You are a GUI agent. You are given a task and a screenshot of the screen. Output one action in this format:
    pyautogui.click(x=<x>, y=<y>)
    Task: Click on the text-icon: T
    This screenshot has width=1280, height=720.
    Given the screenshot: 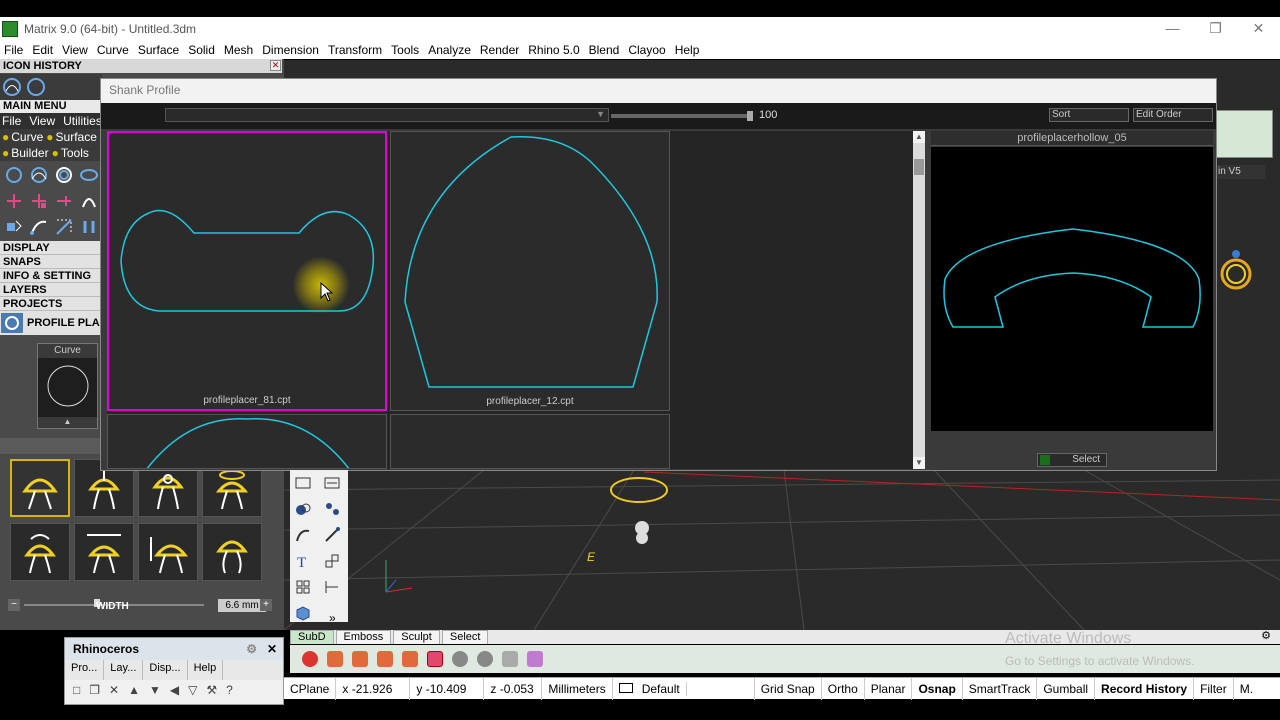 What is the action you would take?
    pyautogui.click(x=303, y=561)
    